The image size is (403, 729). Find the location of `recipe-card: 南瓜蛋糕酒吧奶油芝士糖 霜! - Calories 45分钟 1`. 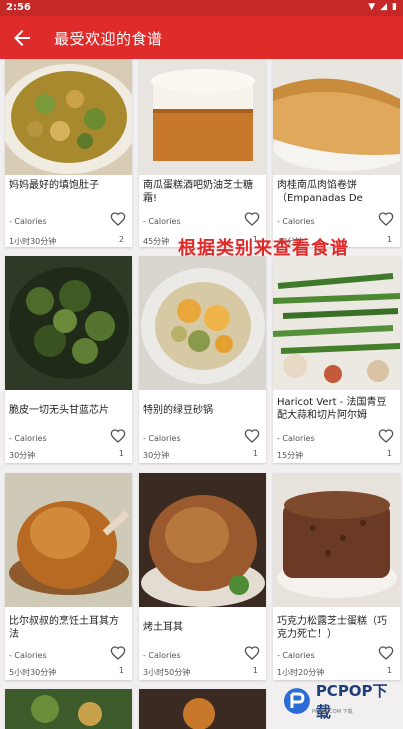

recipe-card: 南瓜蛋糕酒吧奶油芝士糖 霜! - Calories 45分钟 1 is located at coordinates (202, 153).